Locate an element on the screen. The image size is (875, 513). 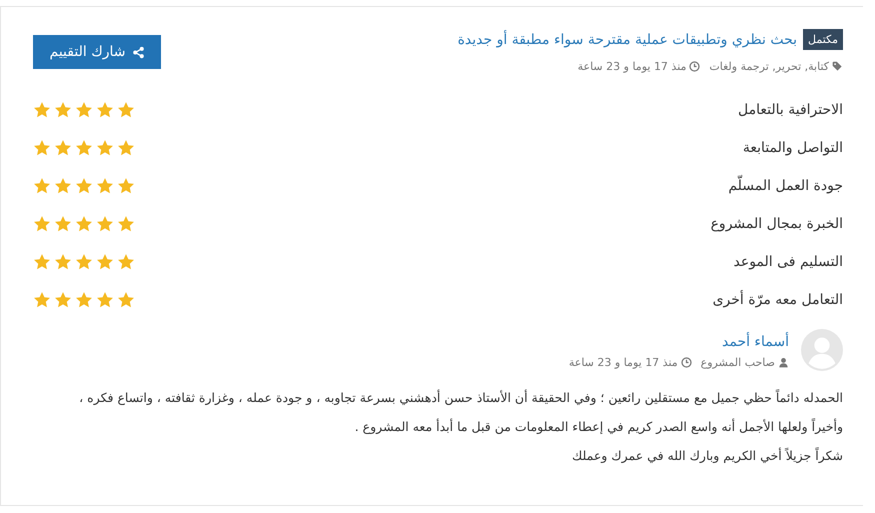
rating-label: التعامل معه مرّة أخرى is located at coordinates (777, 300).